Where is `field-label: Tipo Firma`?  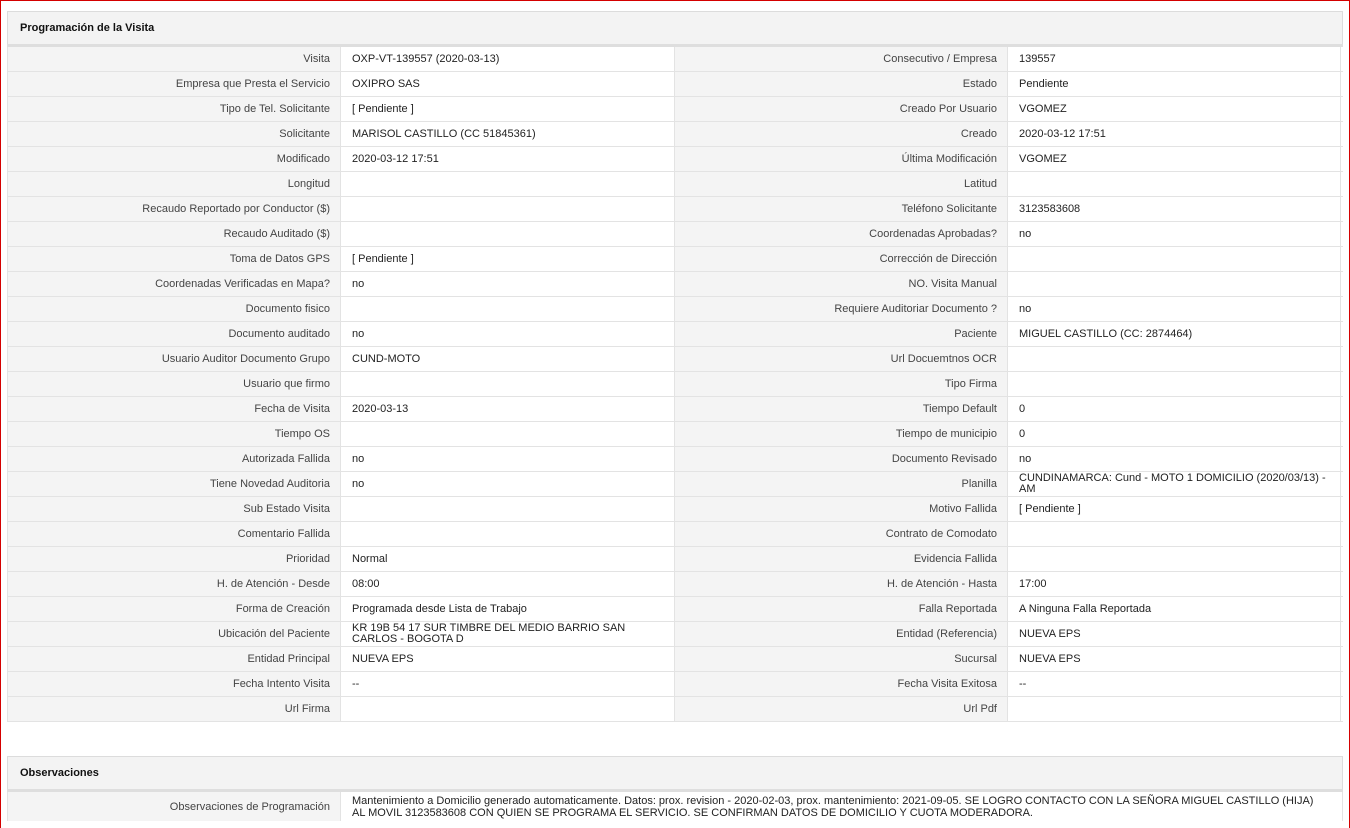 field-label: Tipo Firma is located at coordinates (840, 384).